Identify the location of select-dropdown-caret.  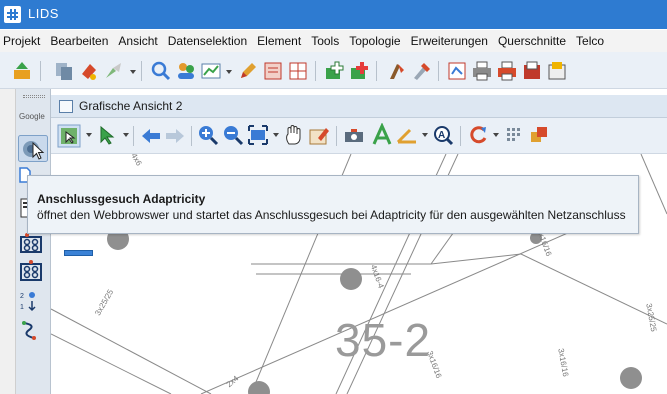
(126, 135).